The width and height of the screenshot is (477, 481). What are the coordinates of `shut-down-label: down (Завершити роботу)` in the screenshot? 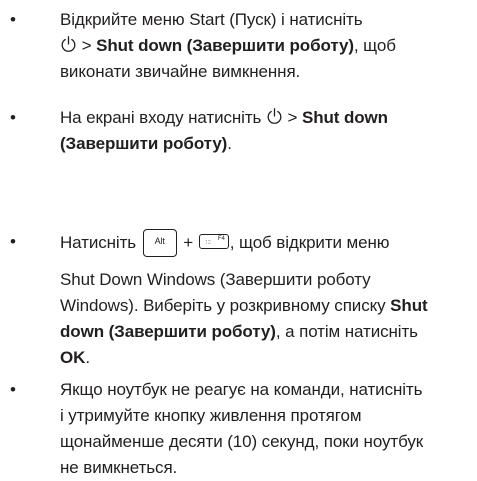 It's located at (168, 331).